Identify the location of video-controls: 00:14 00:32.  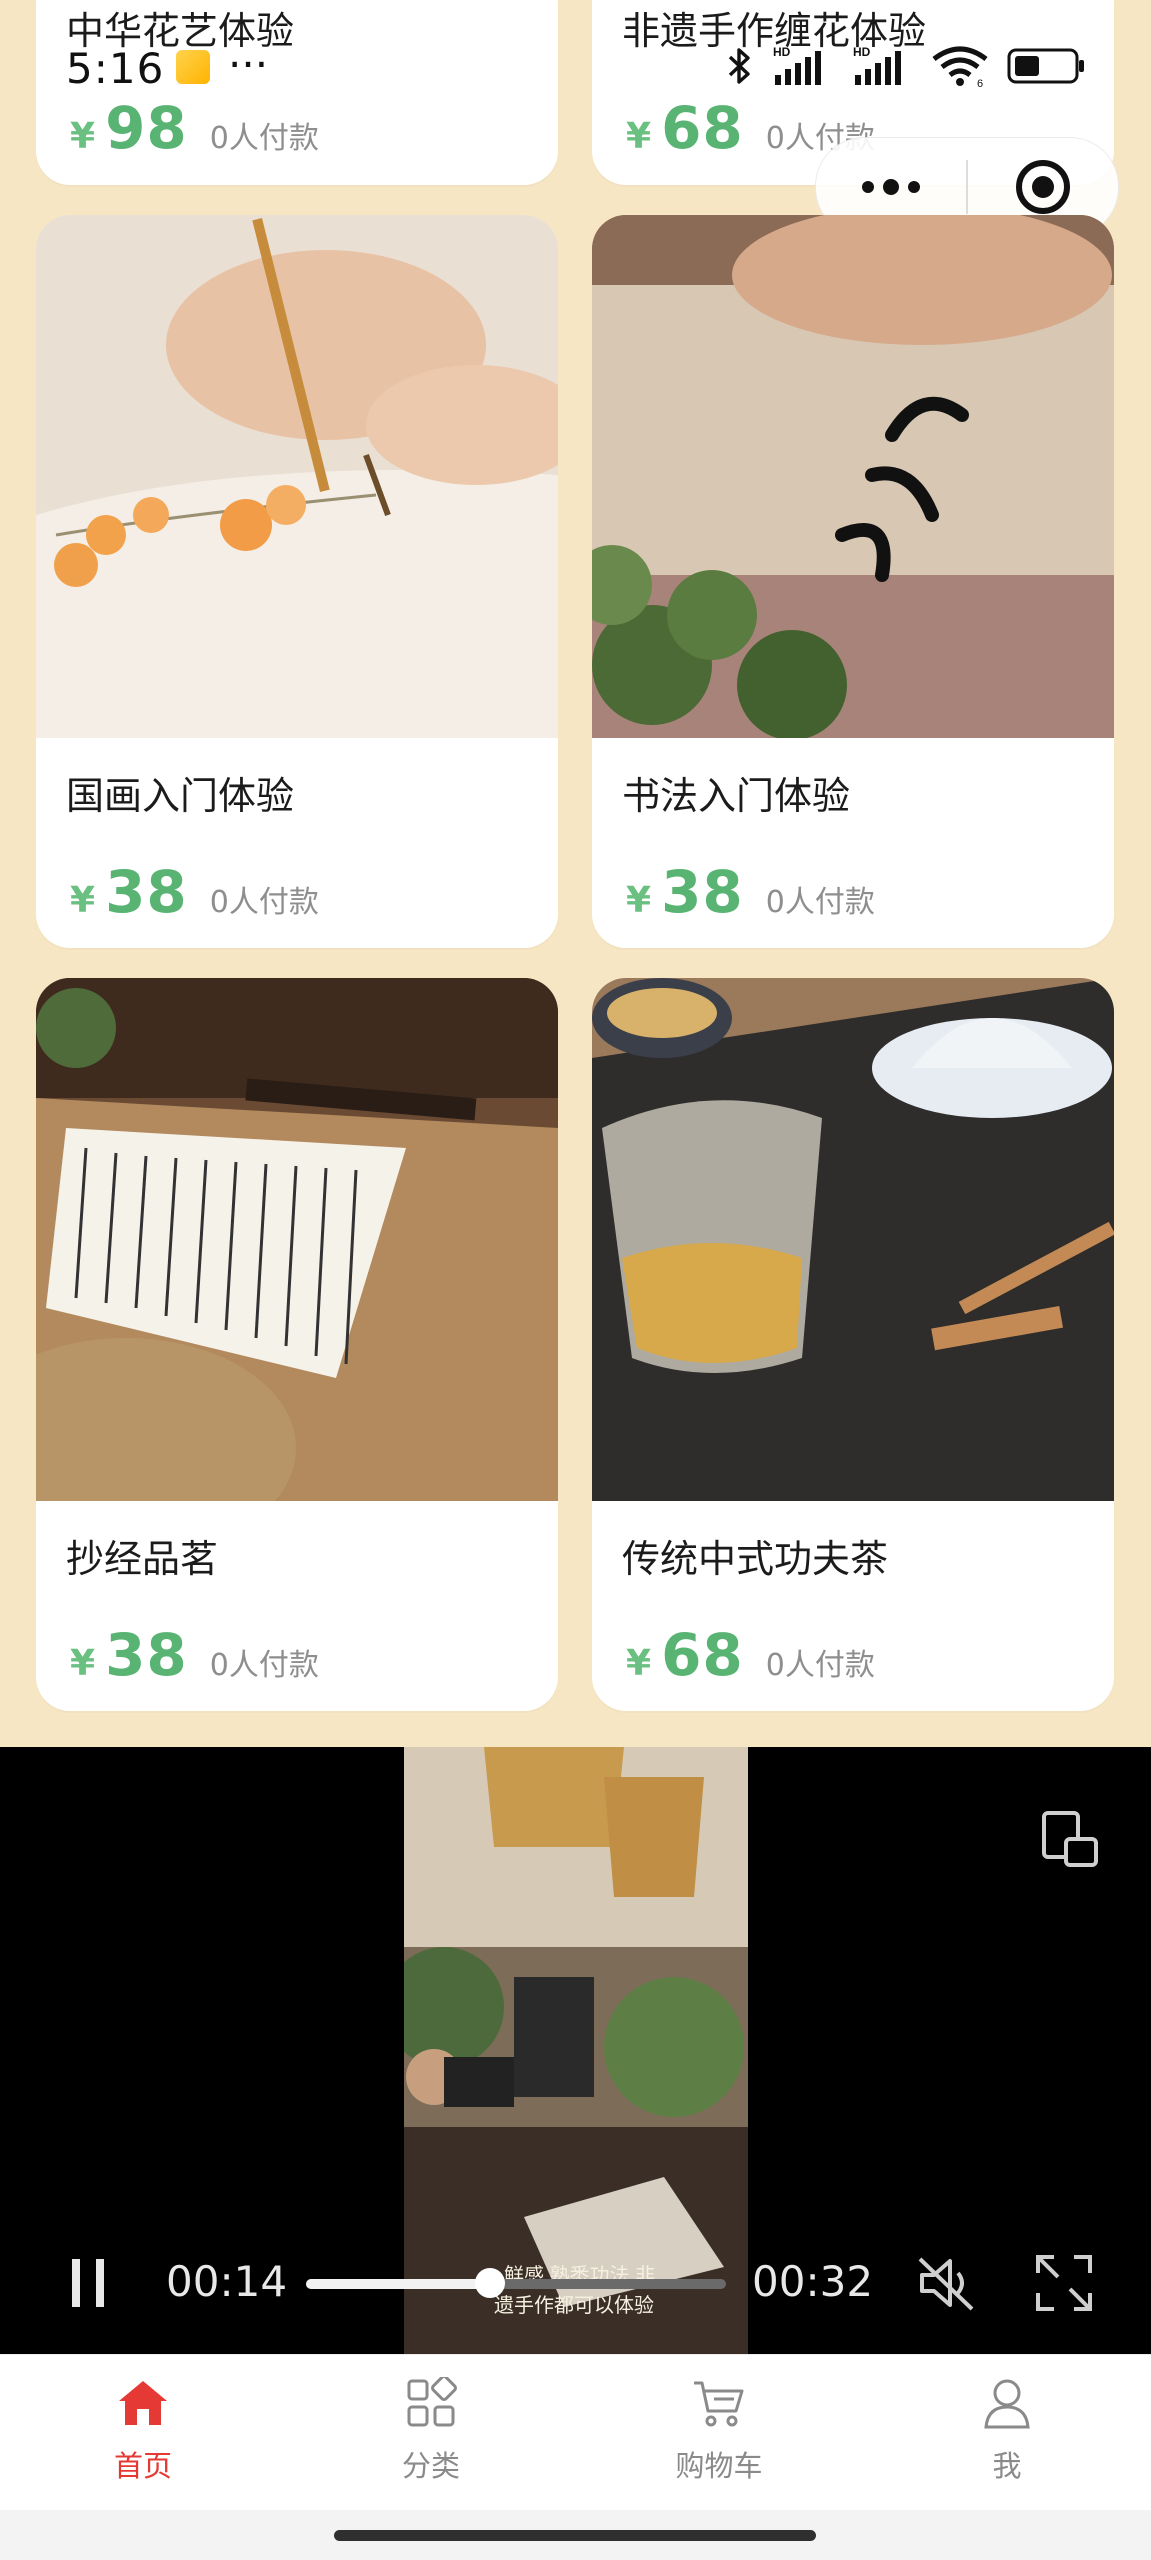
(575, 2282).